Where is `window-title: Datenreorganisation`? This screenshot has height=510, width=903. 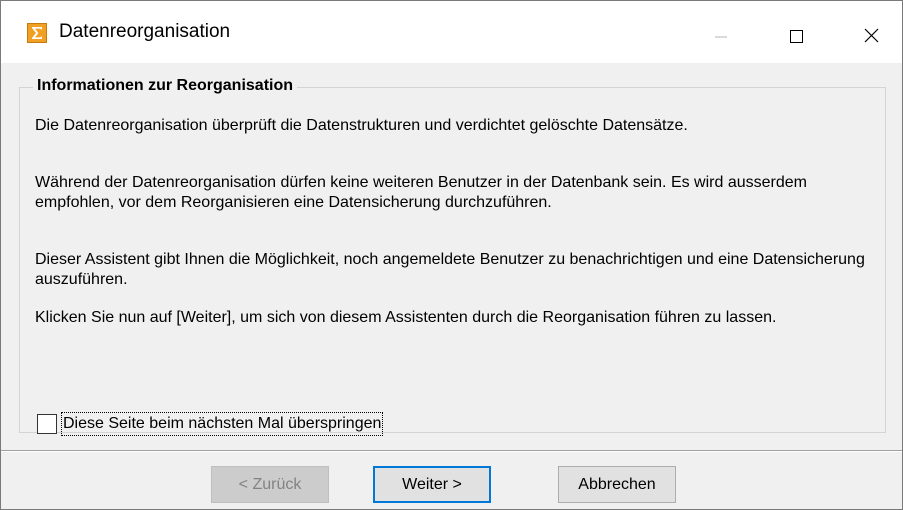
window-title: Datenreorganisation is located at coordinates (145, 31).